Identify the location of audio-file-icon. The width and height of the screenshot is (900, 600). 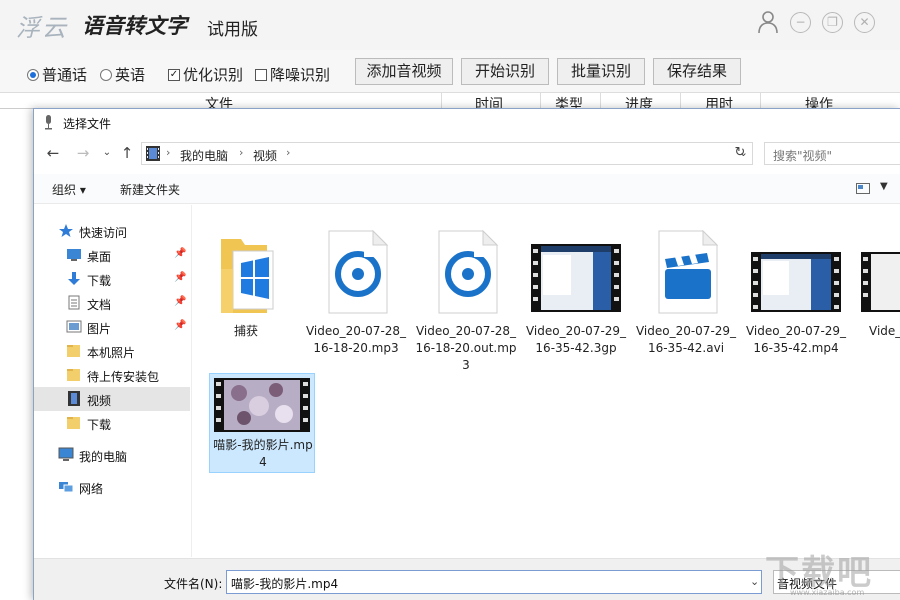
(468, 271).